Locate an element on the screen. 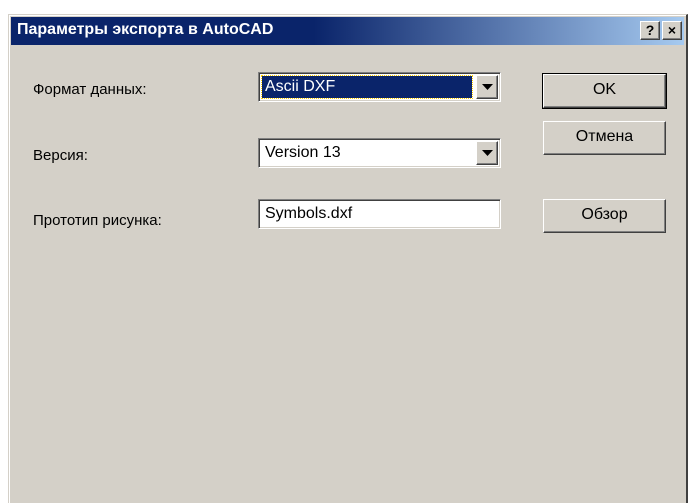 The image size is (690, 503). prototype-label: Прототип рисунка: is located at coordinates (97, 220).